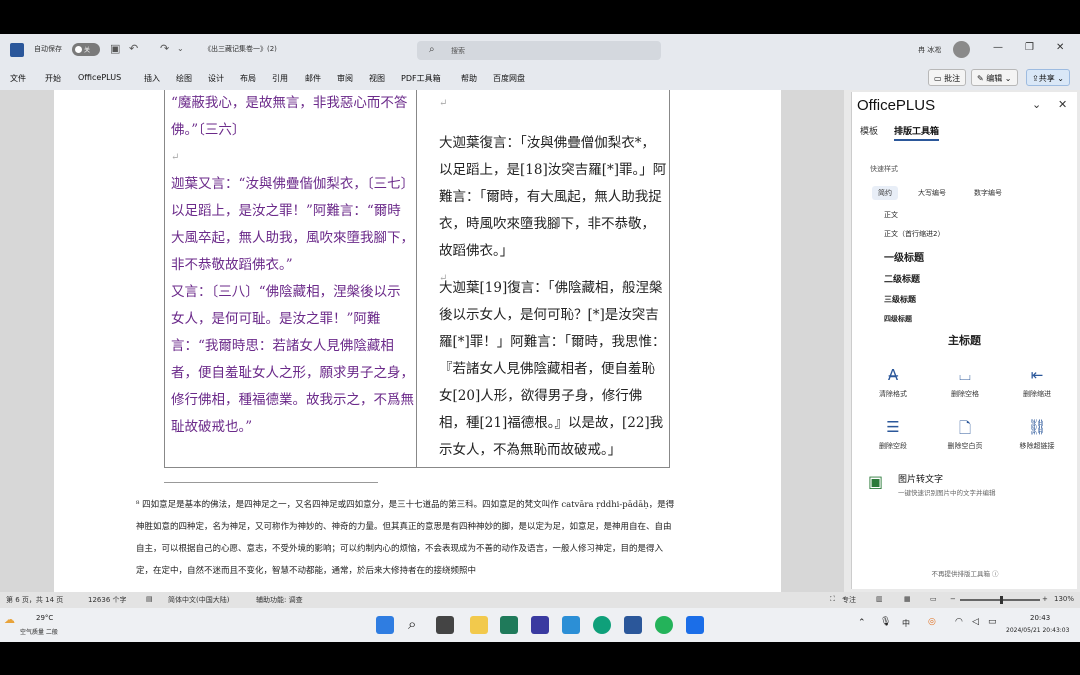 This screenshot has width=1080, height=675. I want to click on tab-layout-toolbox: 排版工具箱, so click(917, 132).